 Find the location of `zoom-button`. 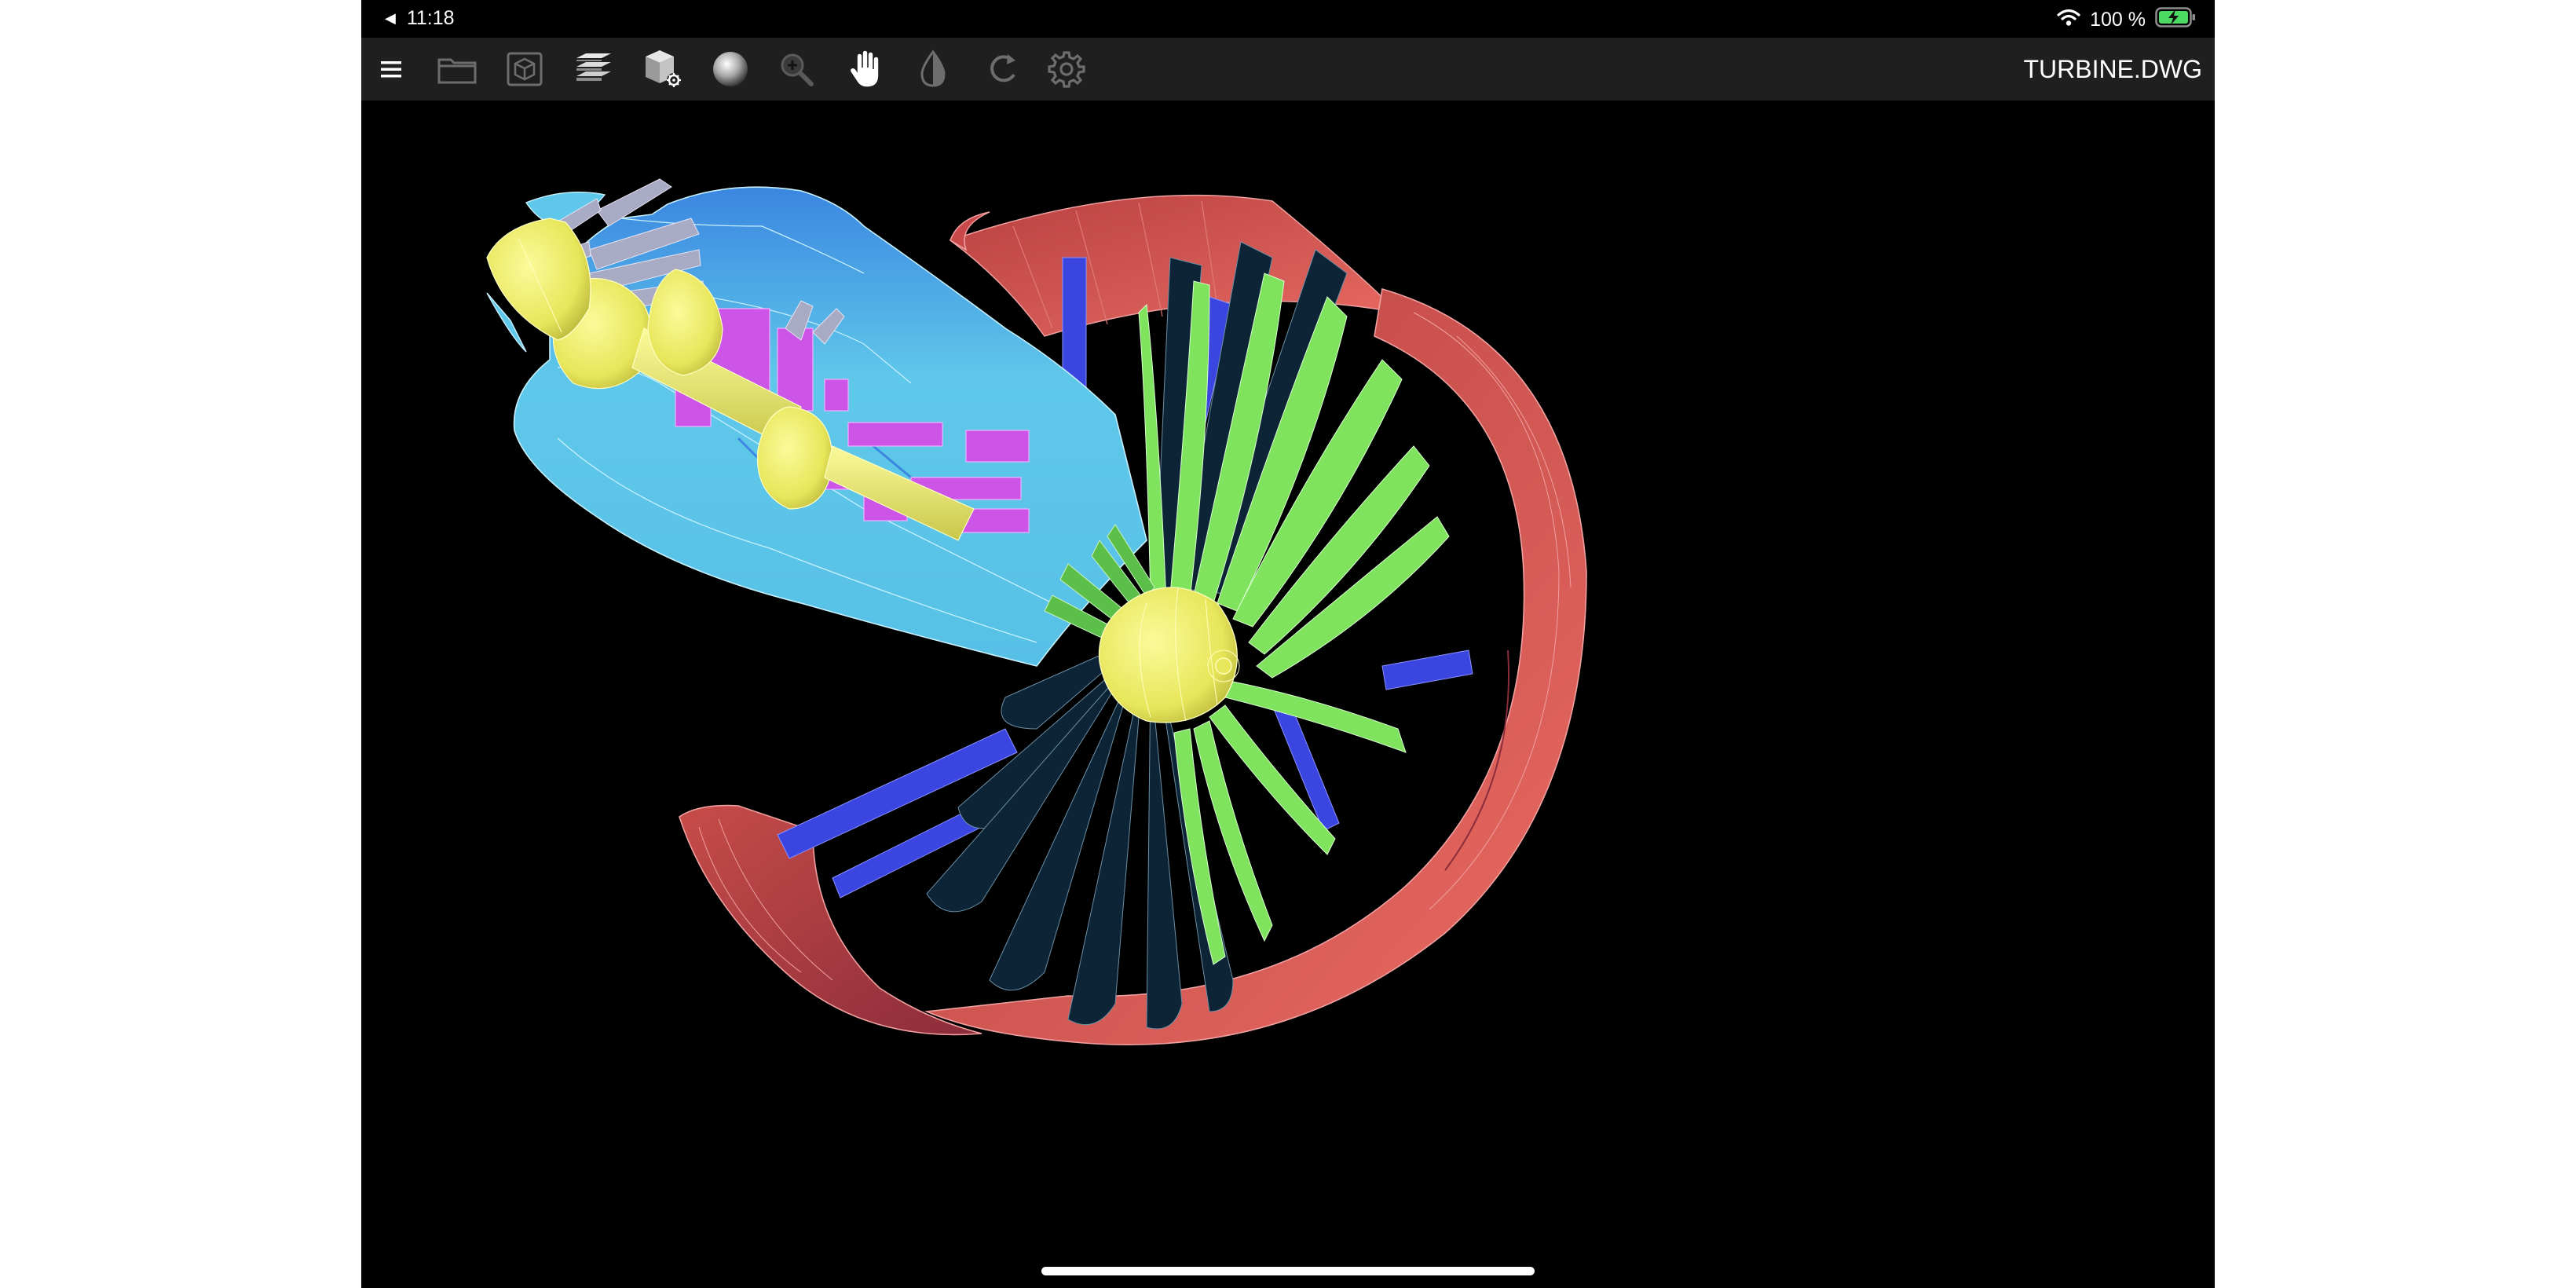

zoom-button is located at coordinates (797, 69).